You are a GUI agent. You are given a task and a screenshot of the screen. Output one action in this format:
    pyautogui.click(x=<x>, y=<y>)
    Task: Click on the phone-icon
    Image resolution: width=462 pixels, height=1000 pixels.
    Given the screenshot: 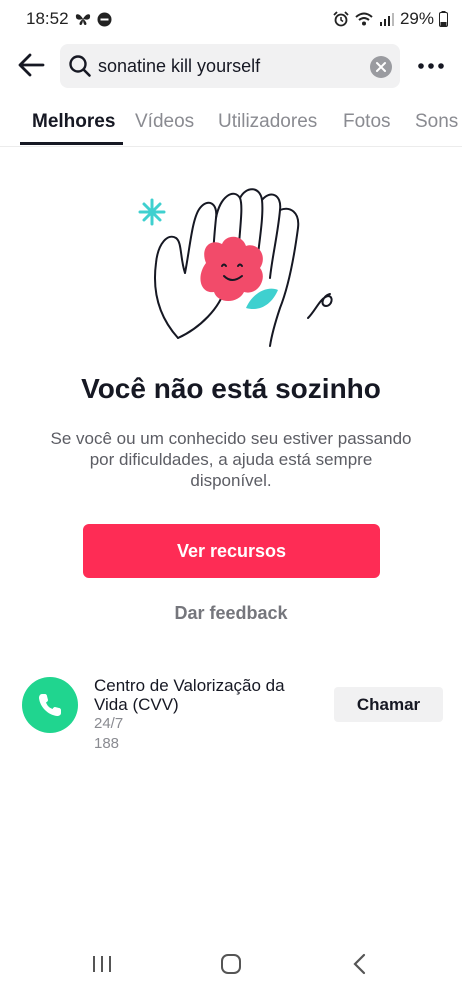 What is the action you would take?
    pyautogui.click(x=50, y=705)
    